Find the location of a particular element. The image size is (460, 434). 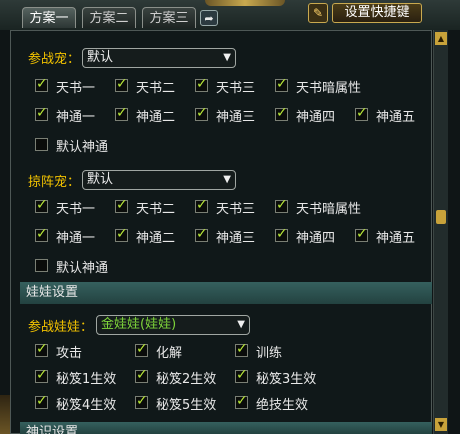

vertical-scrollbar: ▲ ▼ is located at coordinates (440, 232).